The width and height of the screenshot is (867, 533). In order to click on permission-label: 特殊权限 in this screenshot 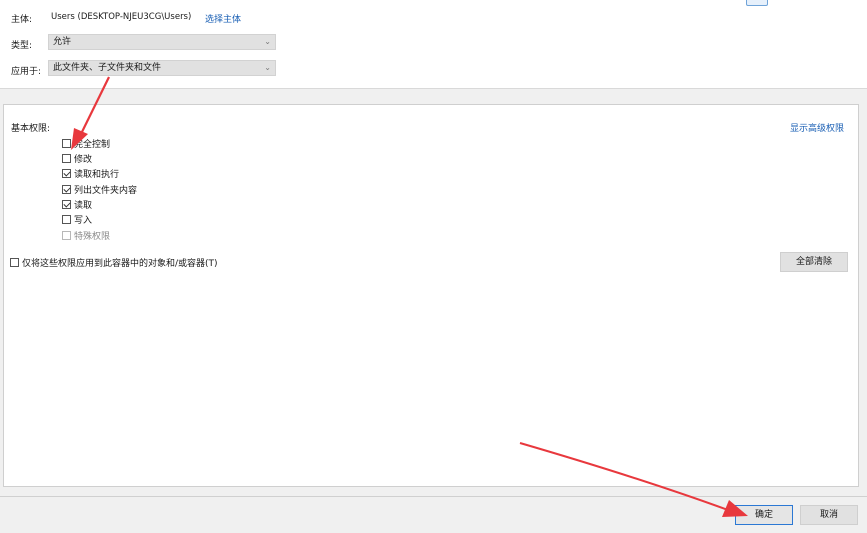, I will do `click(92, 237)`.